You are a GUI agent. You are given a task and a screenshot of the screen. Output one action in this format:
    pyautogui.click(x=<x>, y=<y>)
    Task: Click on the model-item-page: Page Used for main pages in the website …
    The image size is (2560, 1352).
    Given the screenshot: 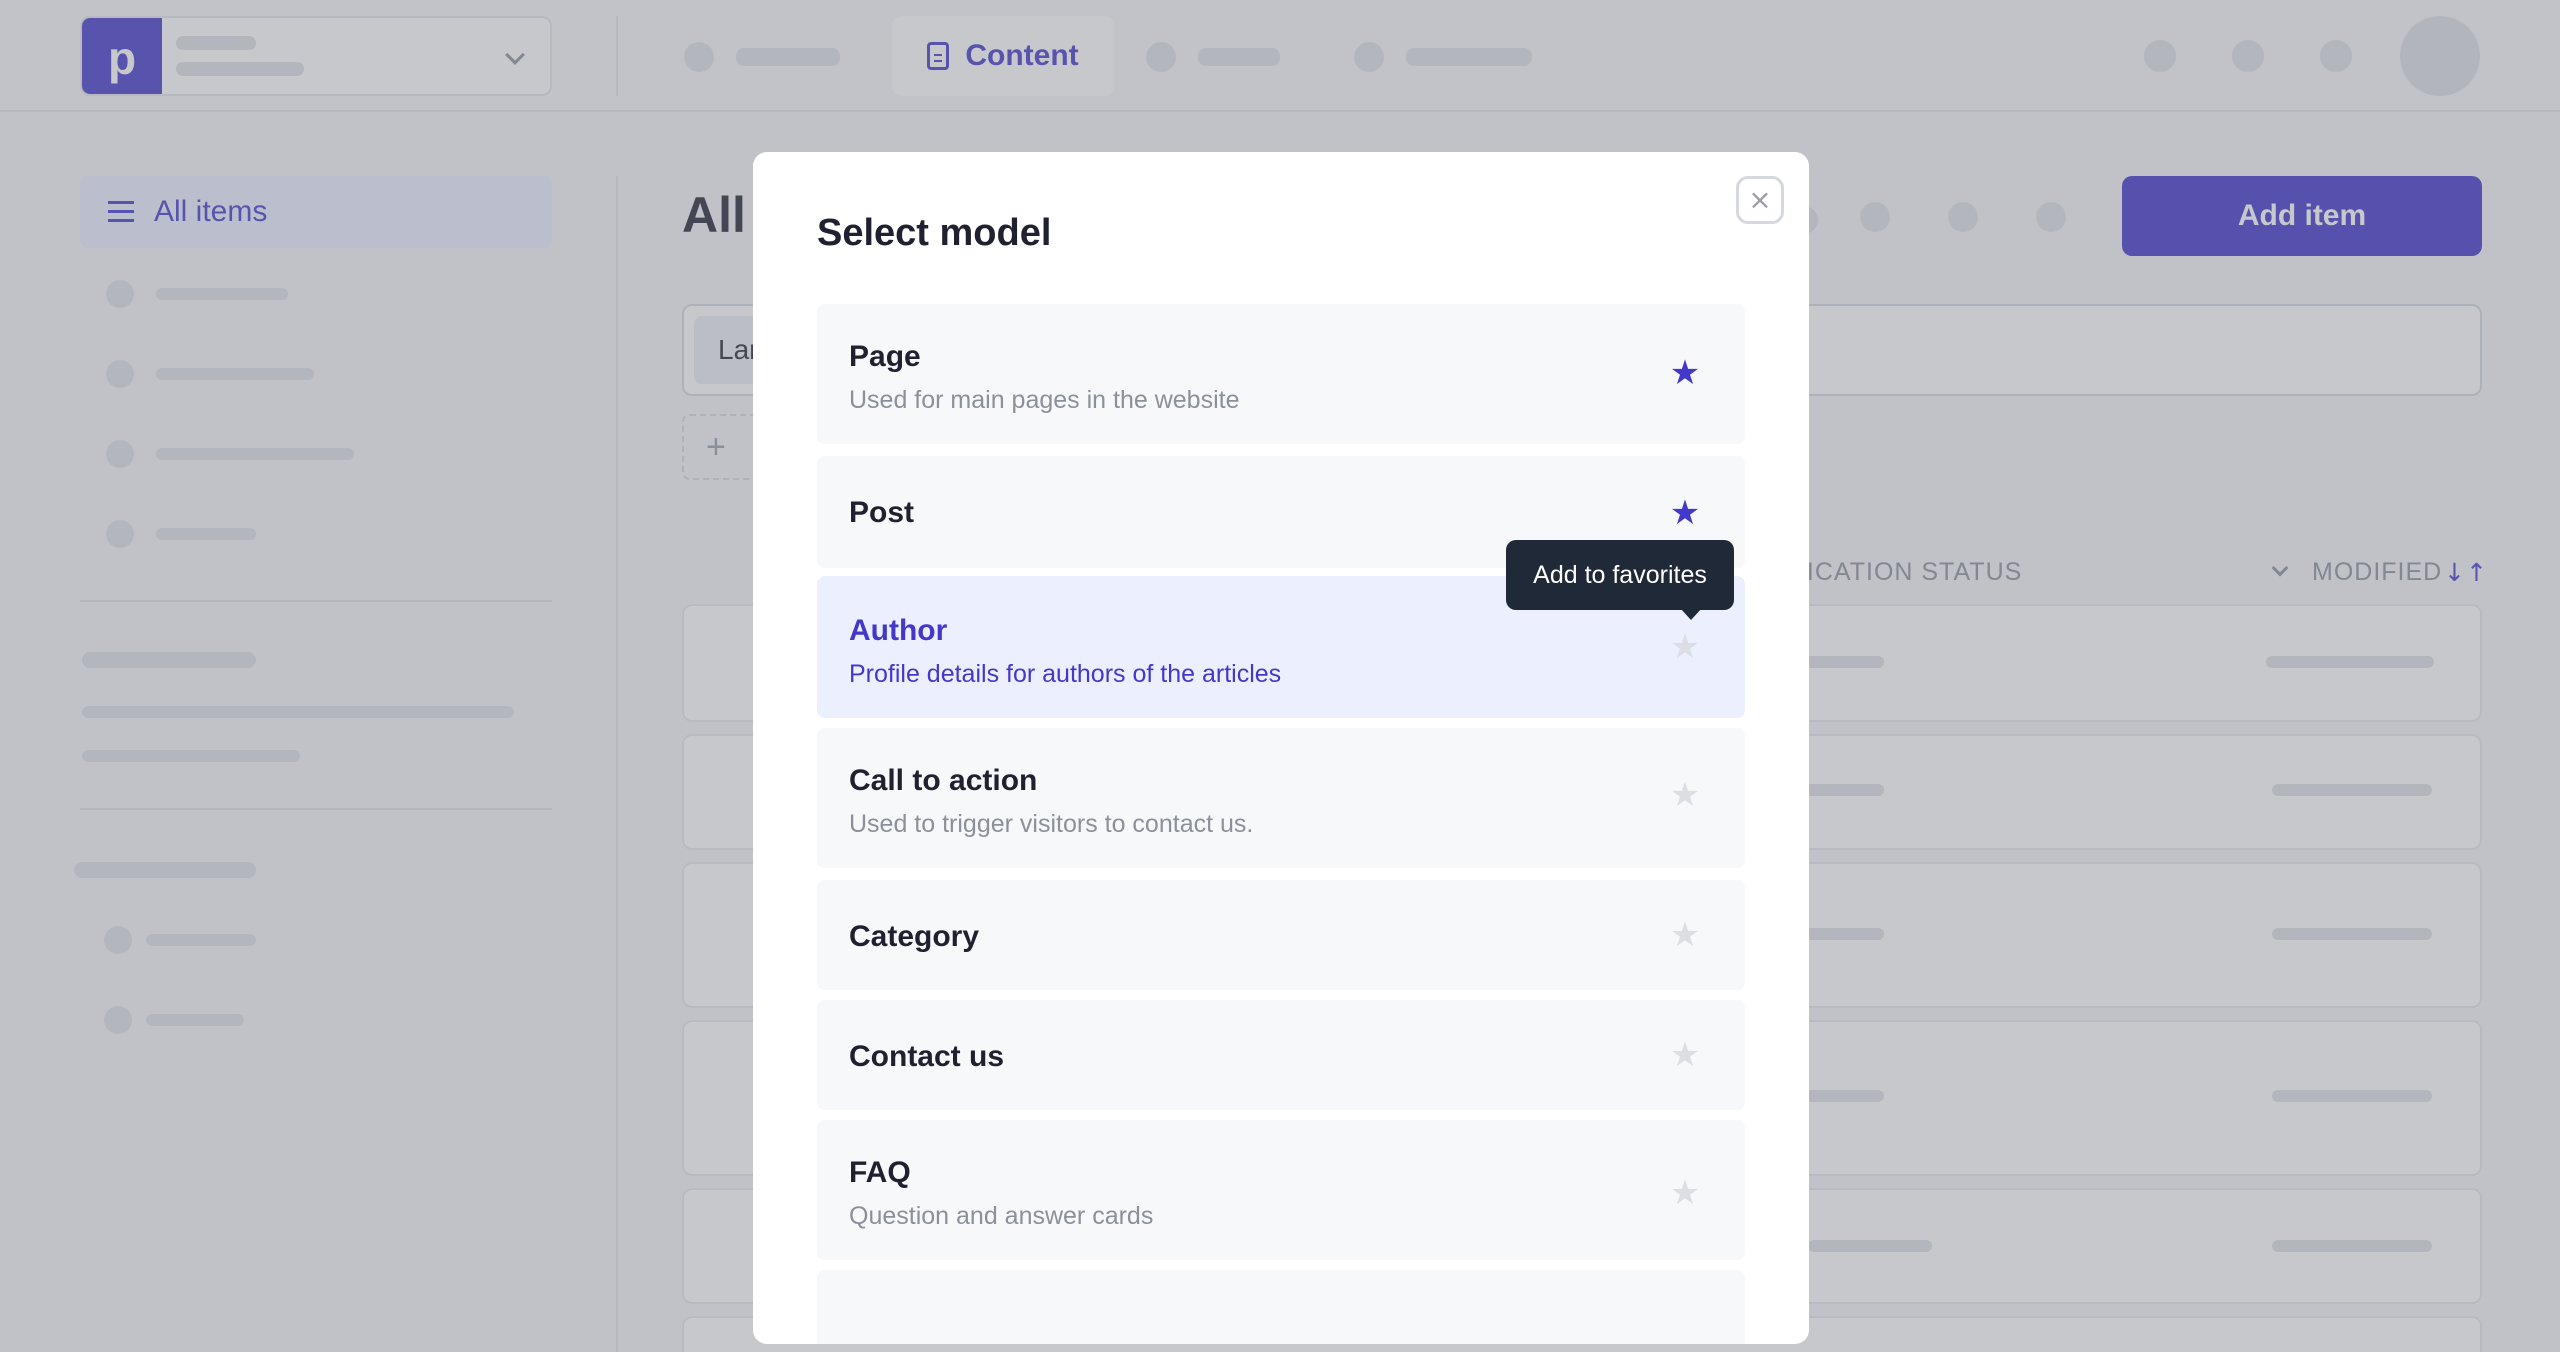 What is the action you would take?
    pyautogui.click(x=1281, y=374)
    